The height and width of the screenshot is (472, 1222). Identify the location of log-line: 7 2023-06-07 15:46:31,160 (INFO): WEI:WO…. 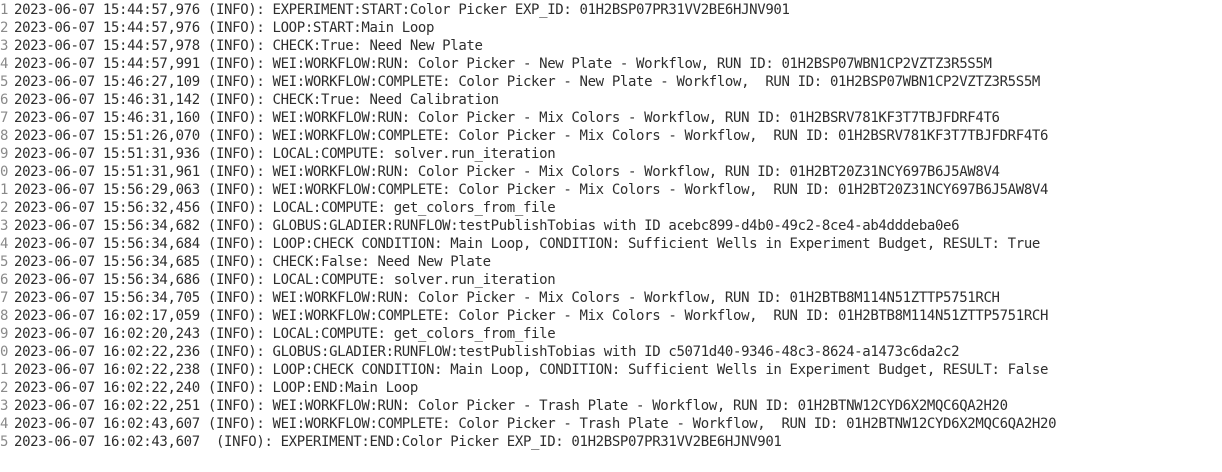
(528, 118).